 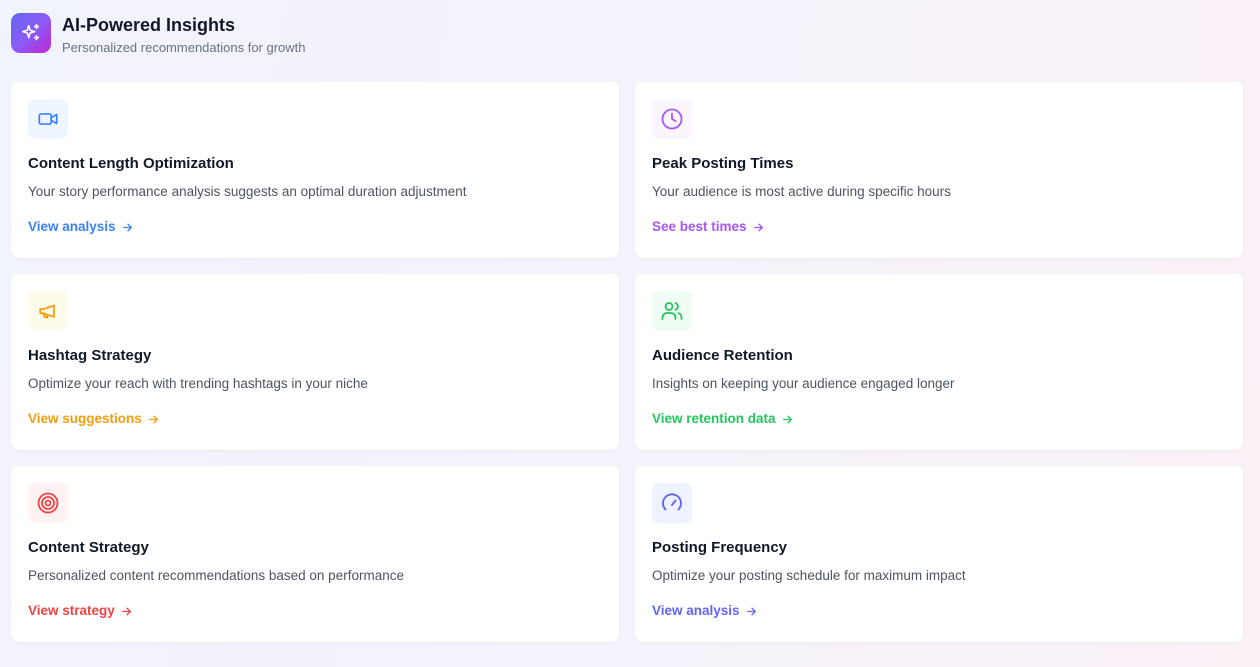 I want to click on target-icon, so click(x=48, y=503).